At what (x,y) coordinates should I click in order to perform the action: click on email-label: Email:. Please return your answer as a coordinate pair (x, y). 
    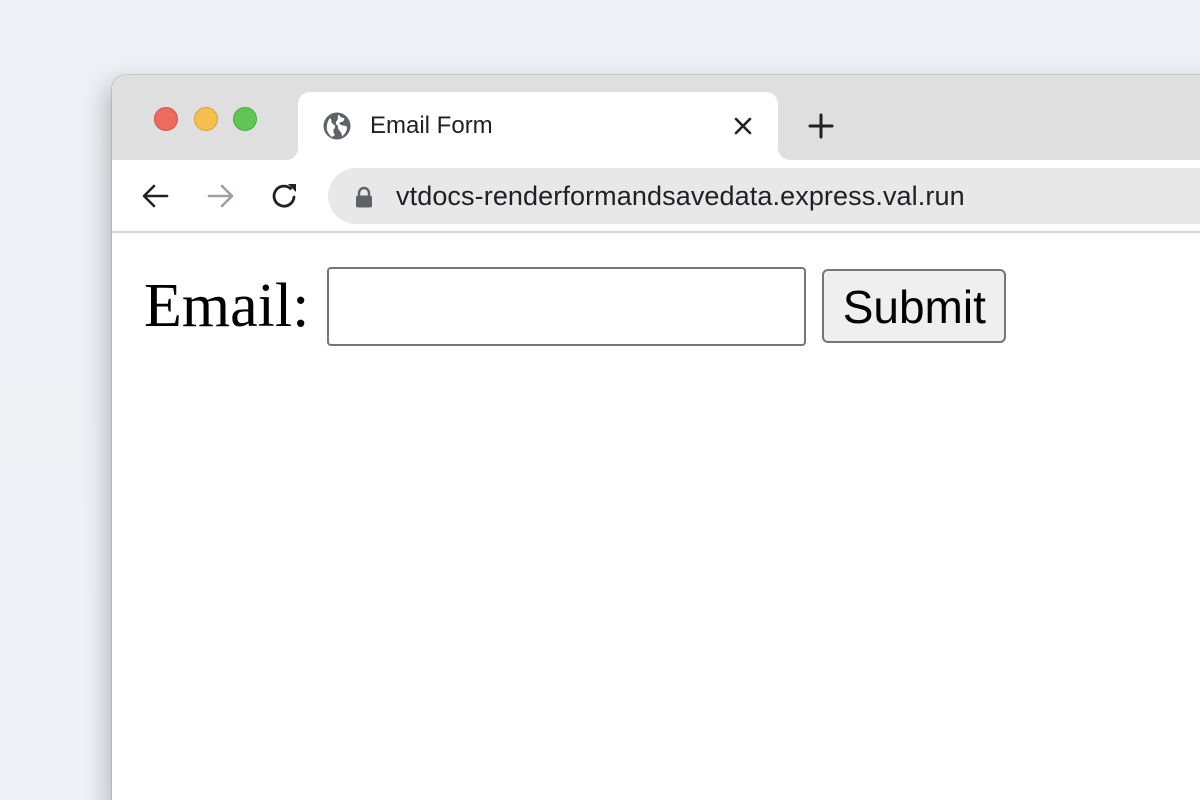
    Looking at the image, I should click on (227, 306).